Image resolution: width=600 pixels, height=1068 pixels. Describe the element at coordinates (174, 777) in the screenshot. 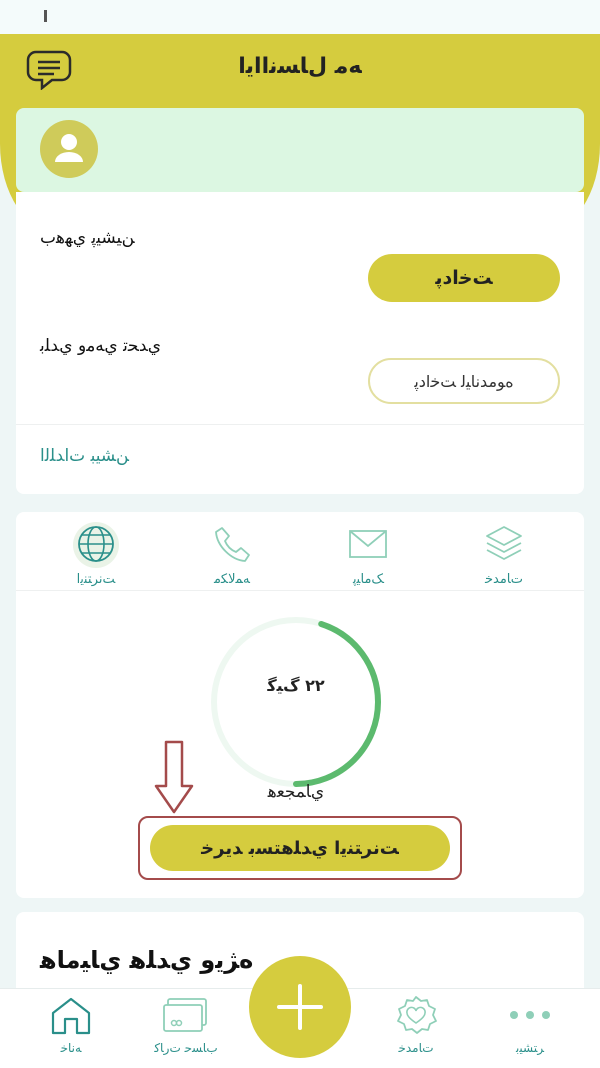

I see `arrow-down-icon` at that location.